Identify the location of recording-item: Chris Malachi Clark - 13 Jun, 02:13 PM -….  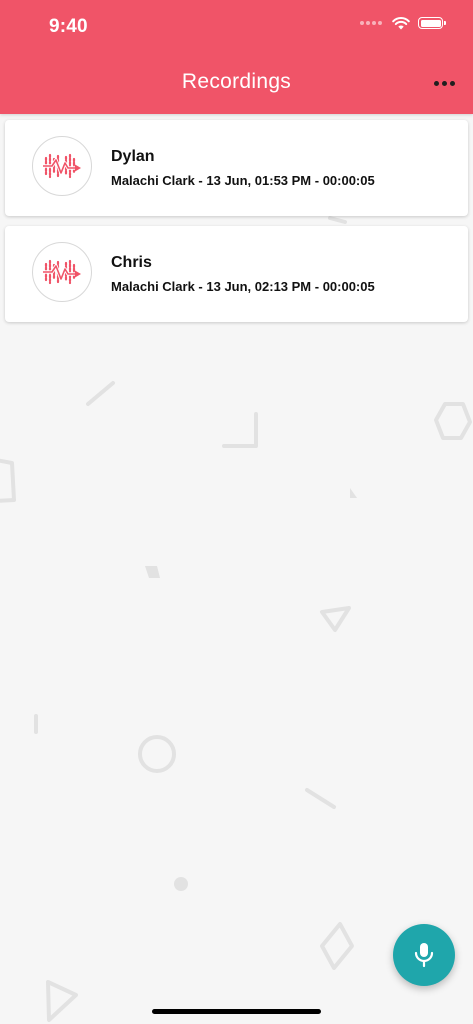
(236, 274).